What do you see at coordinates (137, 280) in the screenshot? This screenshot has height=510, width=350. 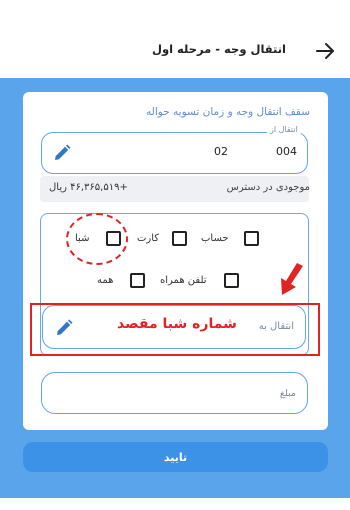 I see `checkbox-all` at bounding box center [137, 280].